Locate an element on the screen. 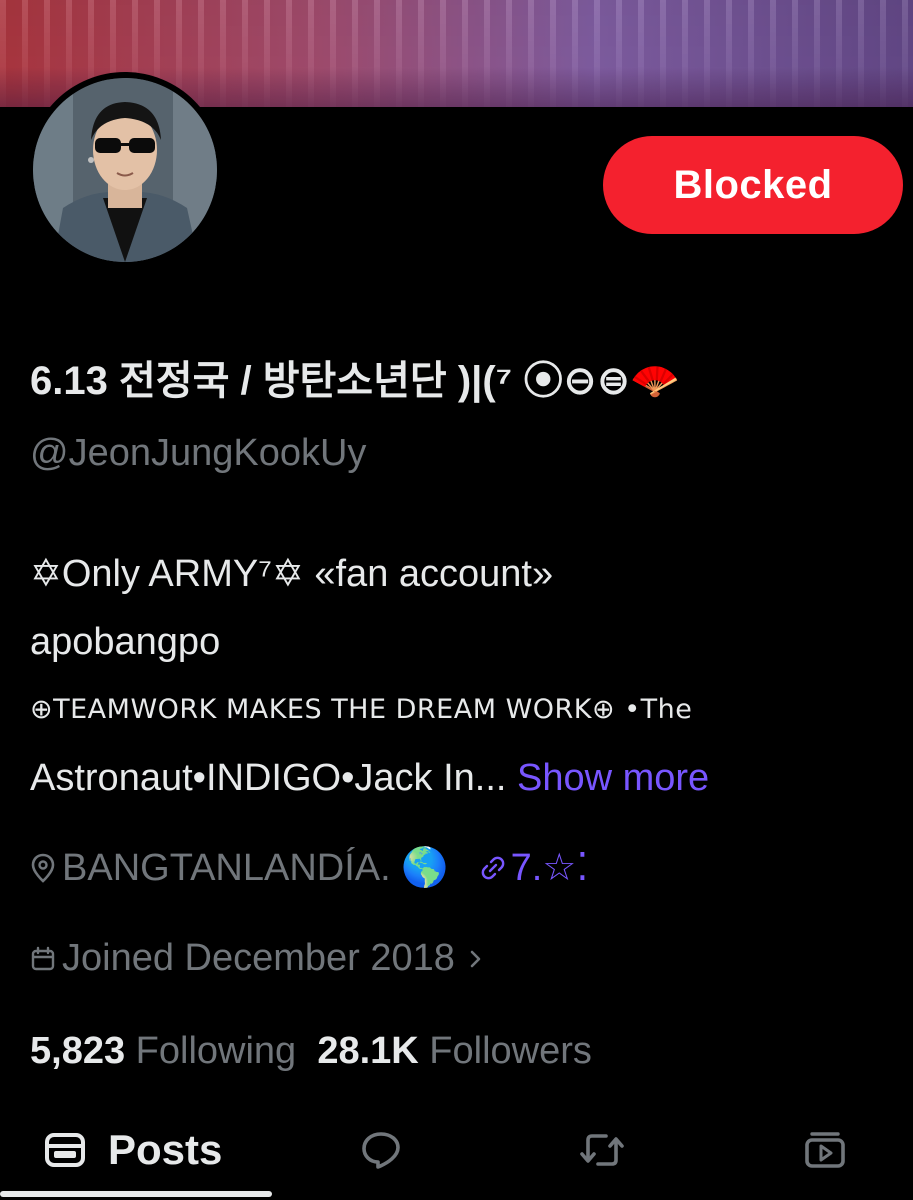 The image size is (913, 1200). followers-count: 28.1K is located at coordinates (368, 1051).